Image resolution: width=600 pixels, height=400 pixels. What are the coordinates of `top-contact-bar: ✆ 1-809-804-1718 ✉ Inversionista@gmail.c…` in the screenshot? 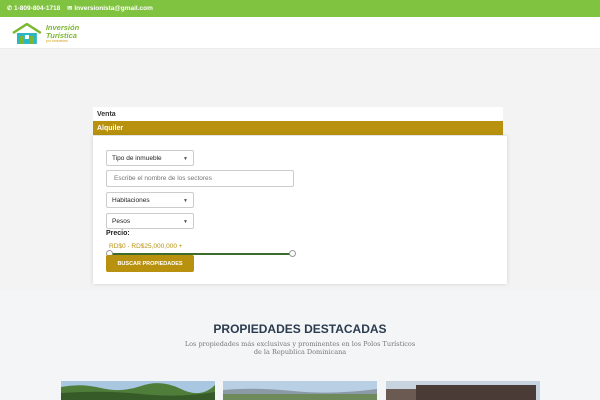 It's located at (300, 8).